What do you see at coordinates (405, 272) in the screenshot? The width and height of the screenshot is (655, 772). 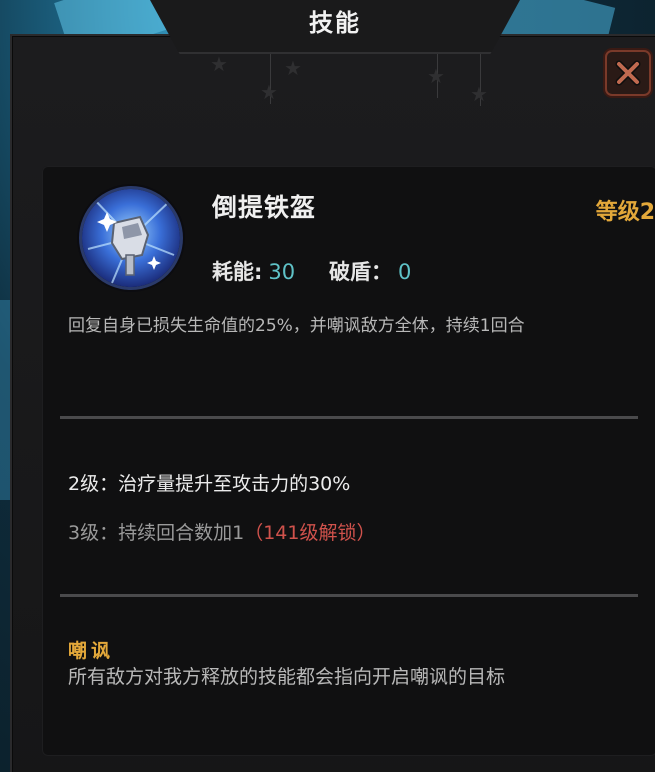 I see `shield-break-value: 0` at bounding box center [405, 272].